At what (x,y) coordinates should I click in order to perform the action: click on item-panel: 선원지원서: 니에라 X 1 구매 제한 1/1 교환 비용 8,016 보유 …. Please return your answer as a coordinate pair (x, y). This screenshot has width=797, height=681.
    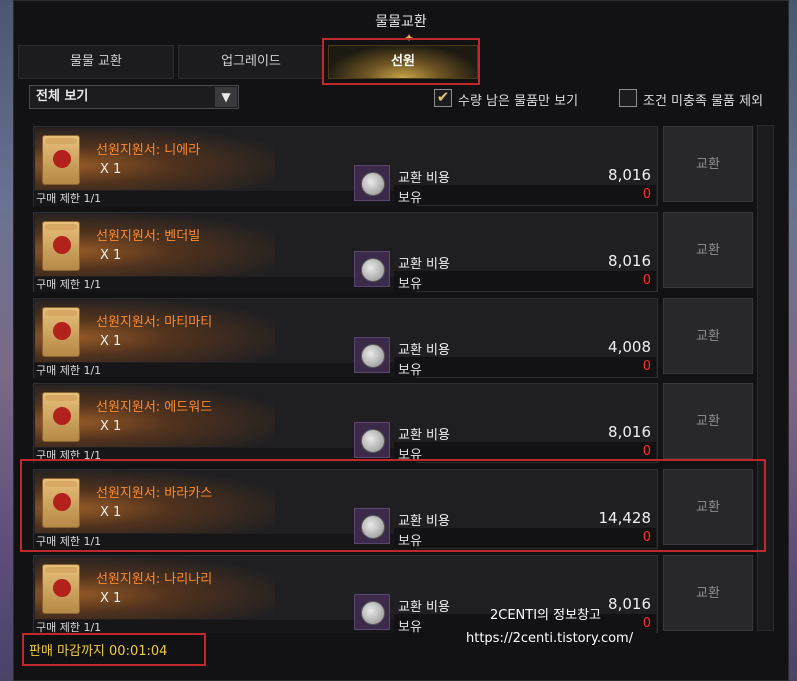
    Looking at the image, I should click on (345, 166).